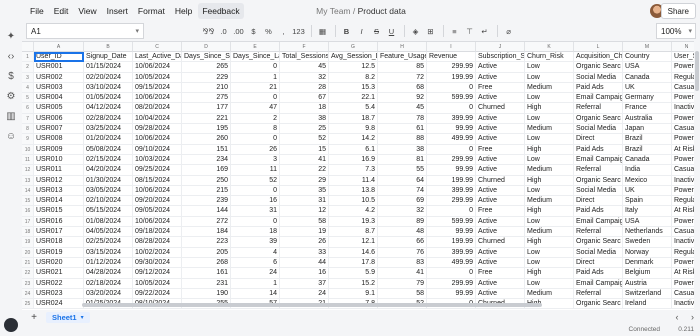 This screenshot has width=700, height=336. Describe the element at coordinates (157, 201) in the screenshot. I see `cell: 09/20/2024` at that location.